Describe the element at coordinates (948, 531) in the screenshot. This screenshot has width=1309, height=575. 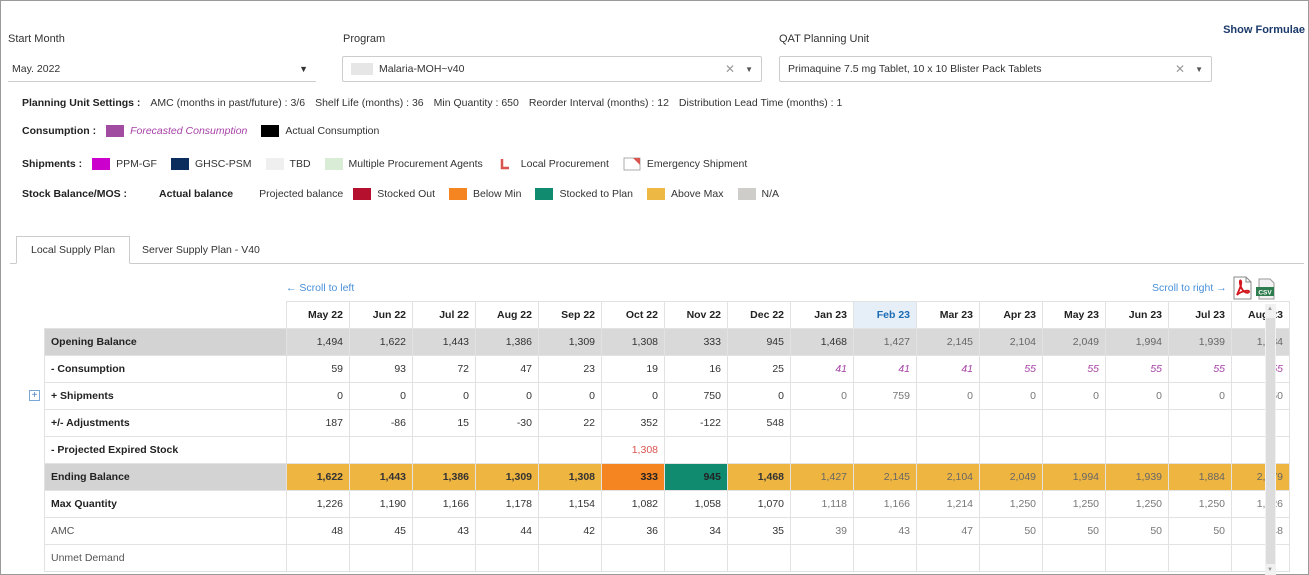
I see `table-cell: 47` at that location.